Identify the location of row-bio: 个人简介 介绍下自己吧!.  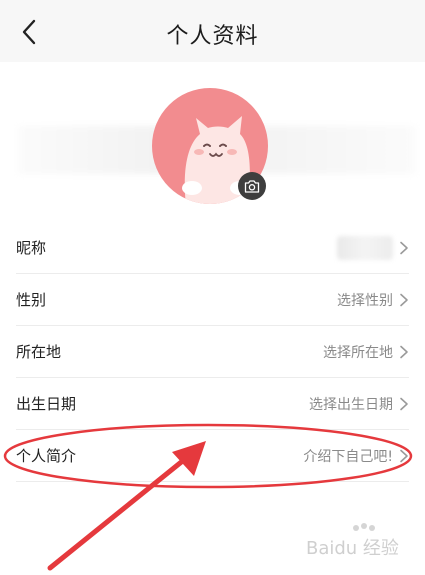
(212, 456).